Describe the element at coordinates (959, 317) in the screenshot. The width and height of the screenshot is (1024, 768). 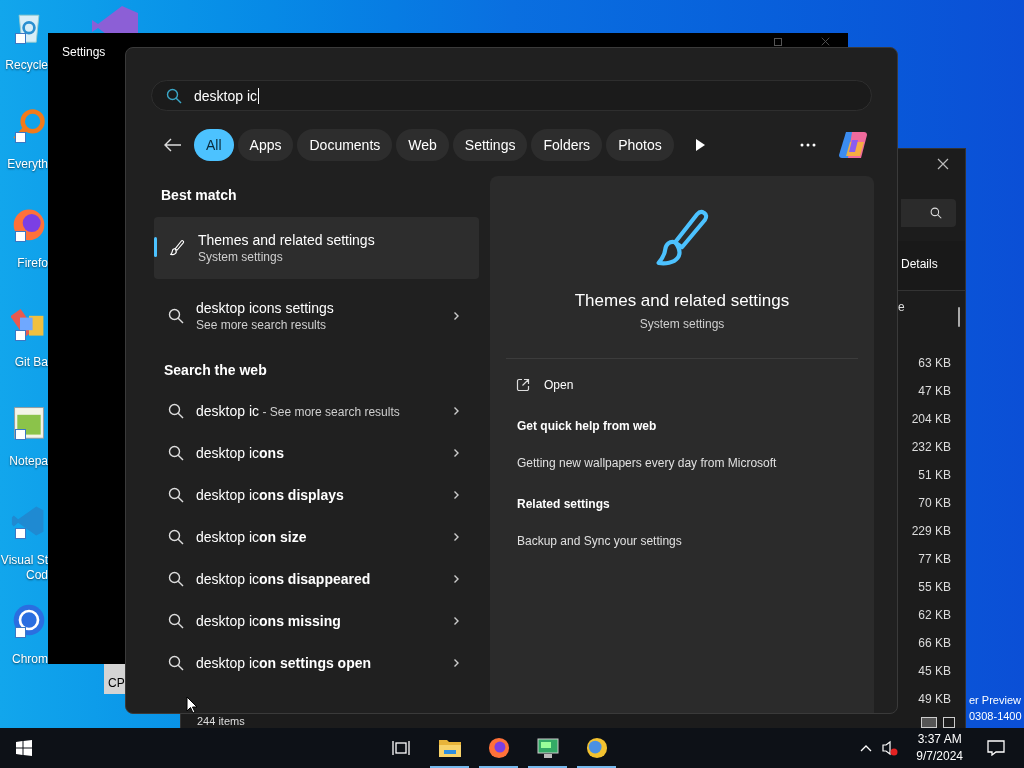
I see `scrollbar-thumb` at that location.